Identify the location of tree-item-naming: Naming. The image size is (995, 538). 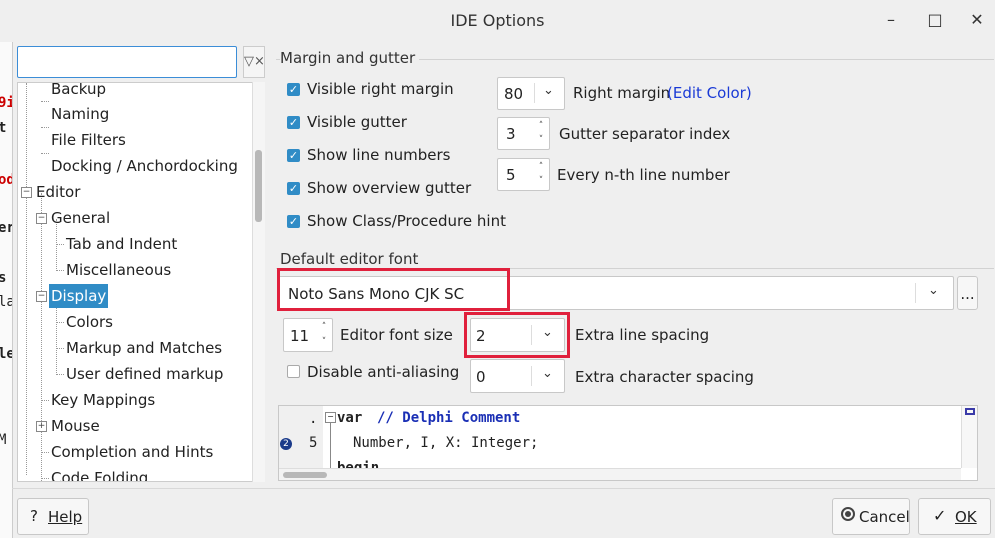
(80, 114).